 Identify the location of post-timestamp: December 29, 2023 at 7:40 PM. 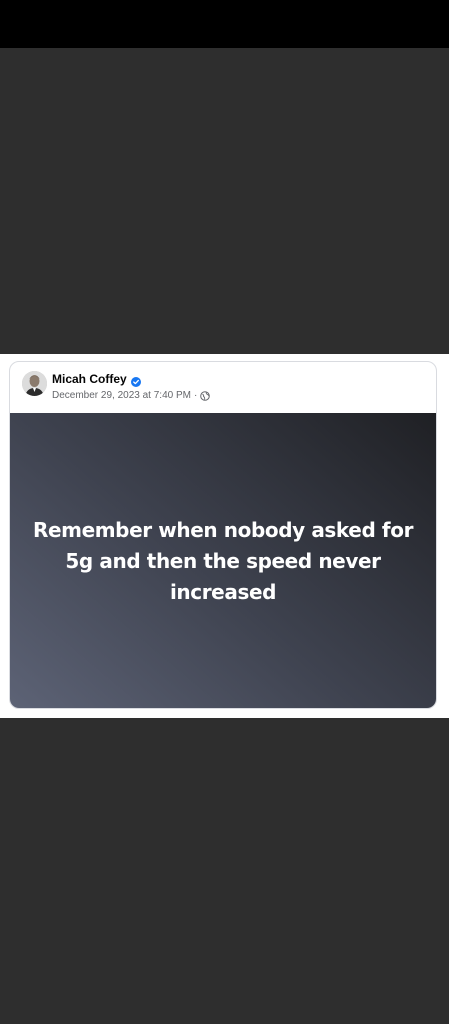
(121, 395).